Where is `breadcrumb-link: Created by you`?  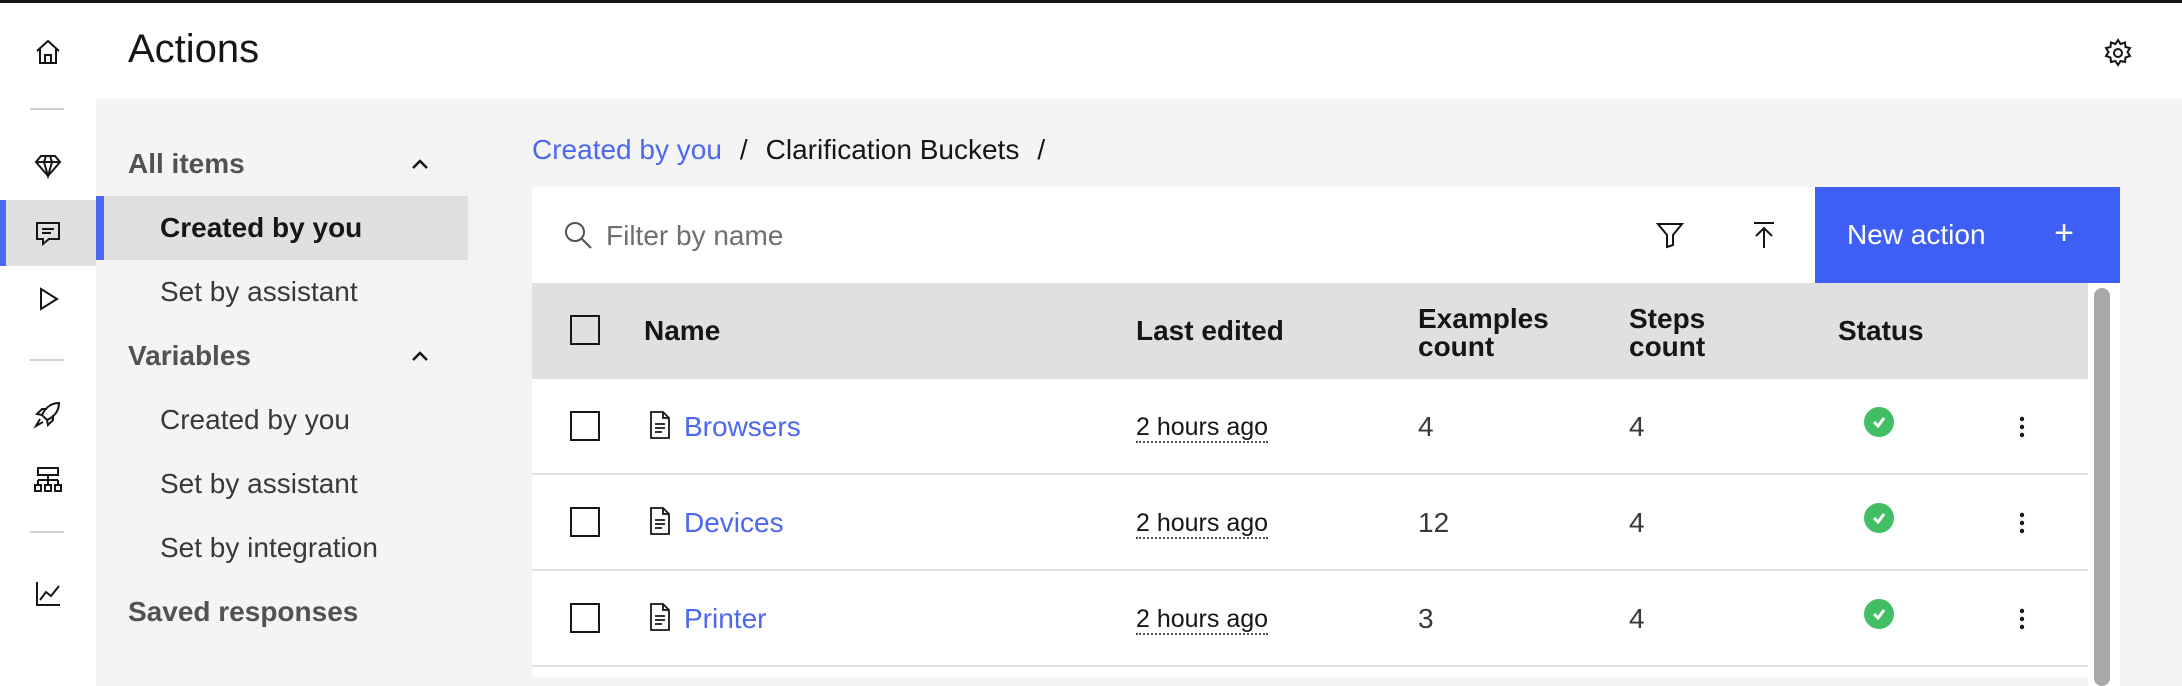 breadcrumb-link: Created by you is located at coordinates (627, 150).